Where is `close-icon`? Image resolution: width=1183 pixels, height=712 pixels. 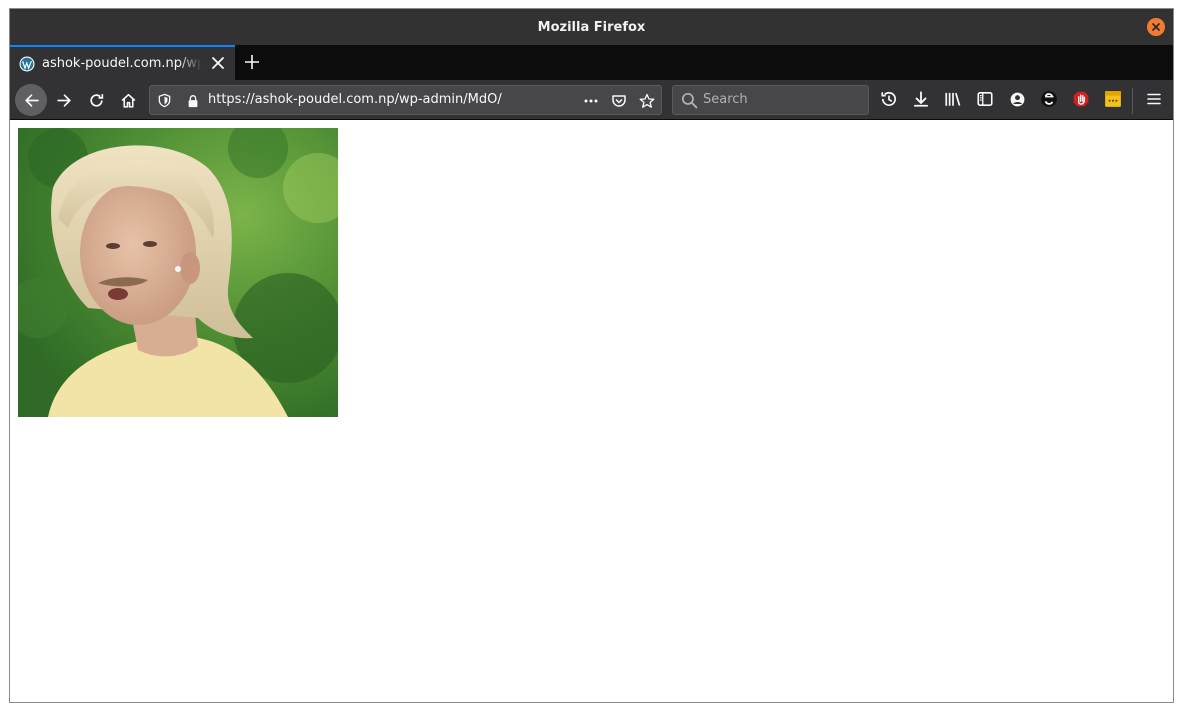
close-icon is located at coordinates (1156, 27).